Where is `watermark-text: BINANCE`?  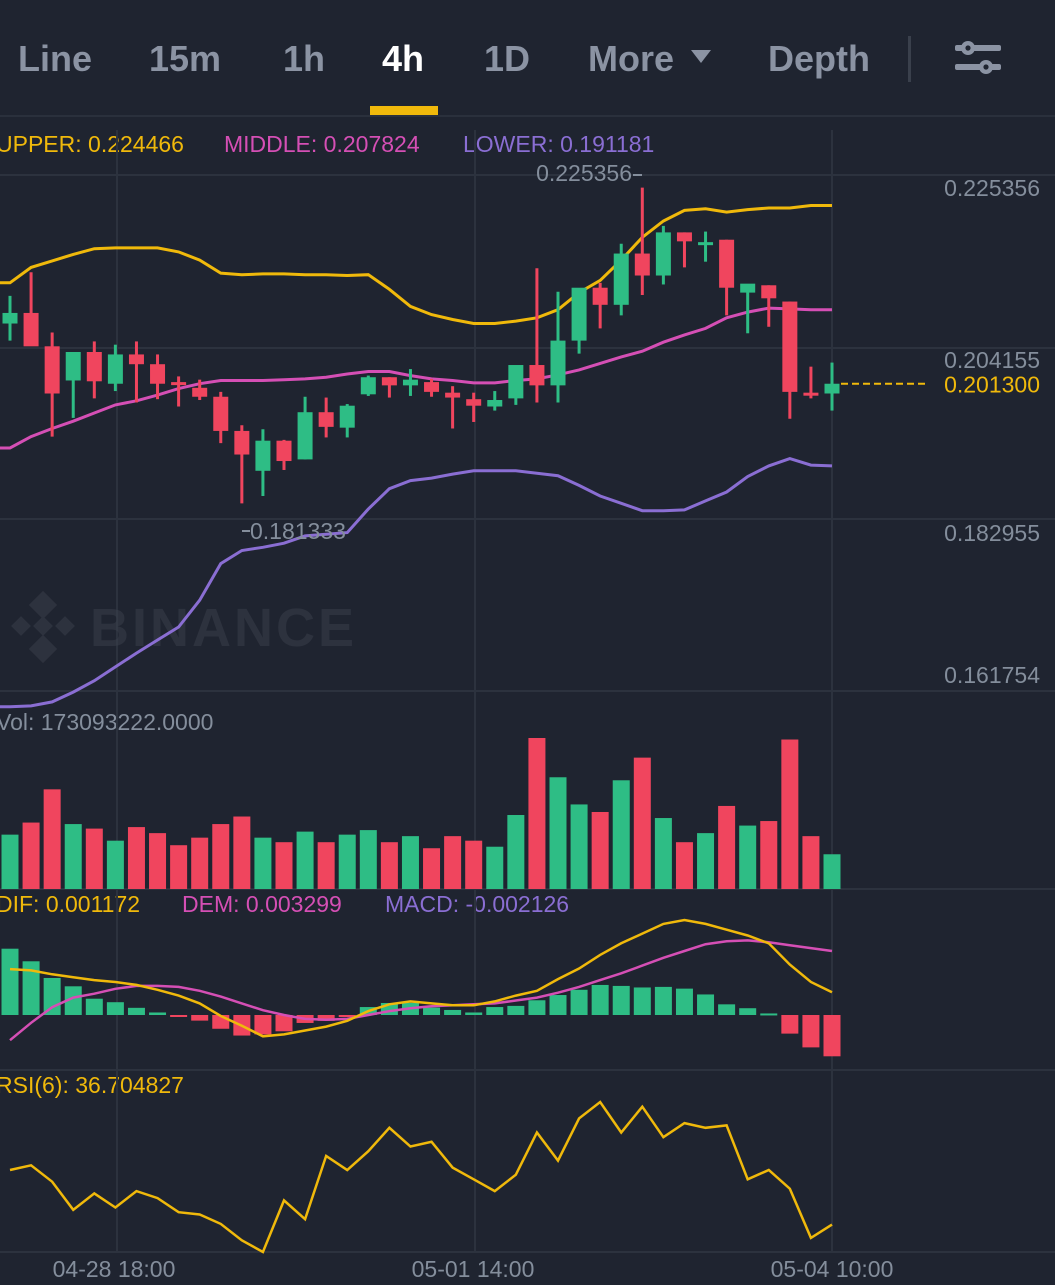 watermark-text: BINANCE is located at coordinates (223, 628).